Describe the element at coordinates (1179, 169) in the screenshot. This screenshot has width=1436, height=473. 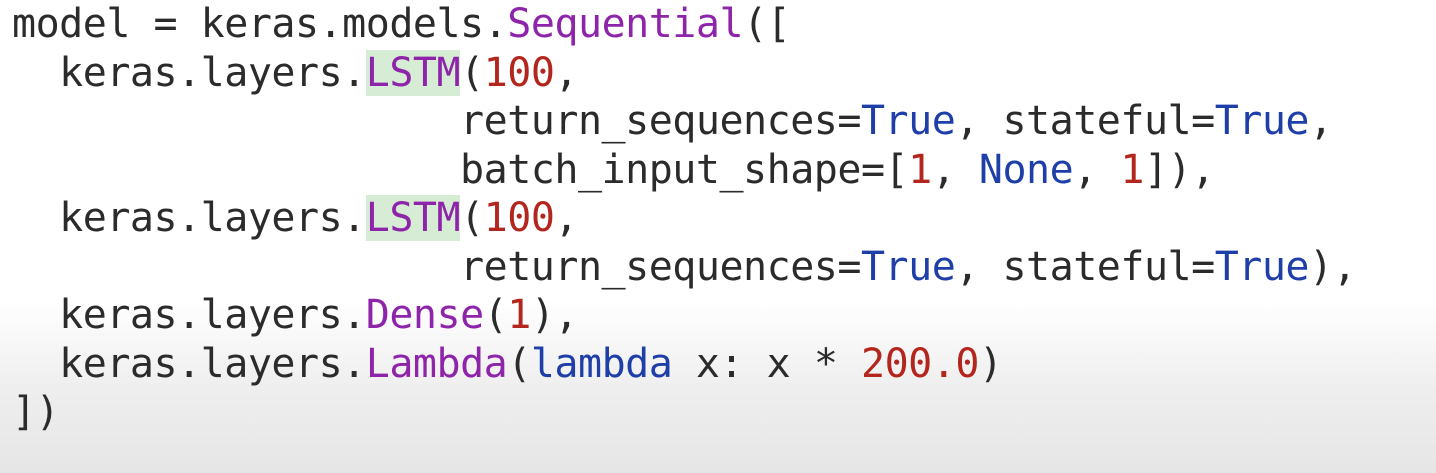
I see `code-token: ]),` at that location.